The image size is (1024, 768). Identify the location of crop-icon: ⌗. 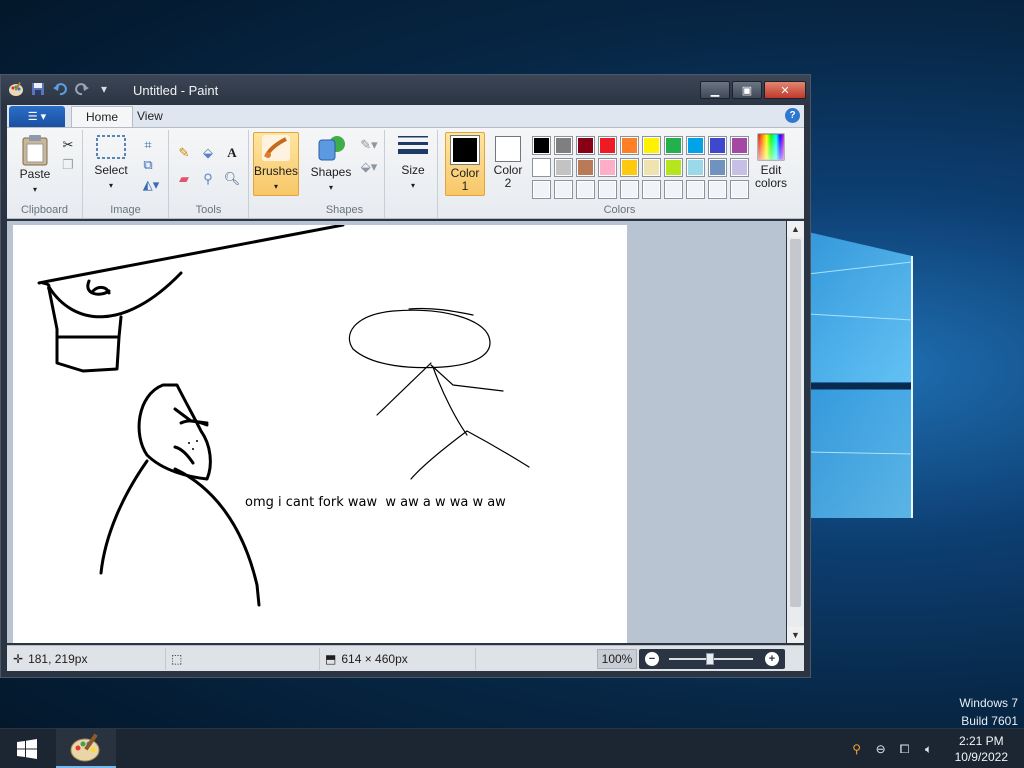
(148, 145).